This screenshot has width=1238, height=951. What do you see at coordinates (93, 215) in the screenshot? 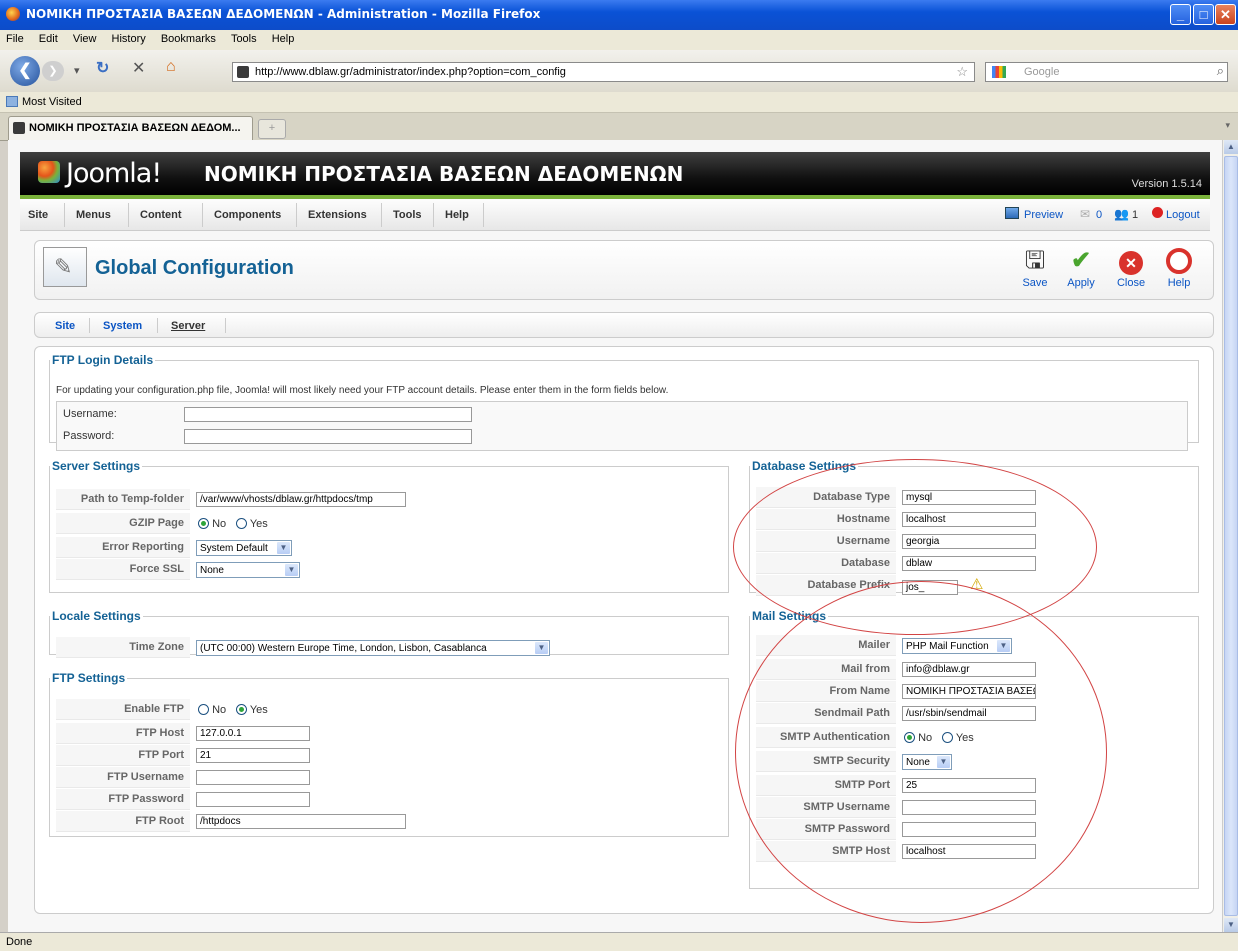
I see `jmenu-menus: Menus` at bounding box center [93, 215].